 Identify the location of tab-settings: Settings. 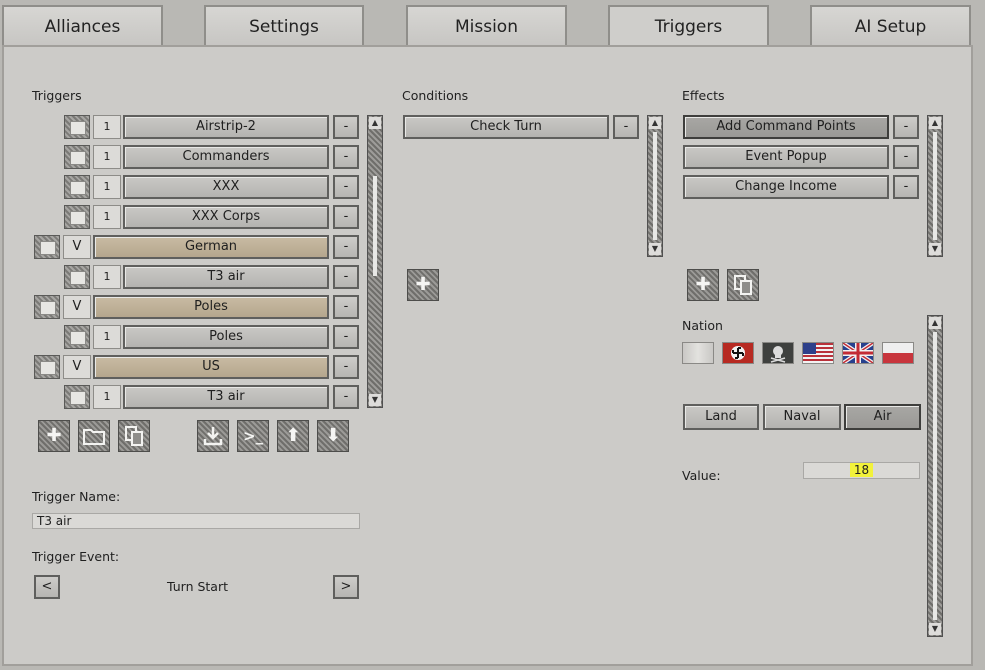
(284, 25).